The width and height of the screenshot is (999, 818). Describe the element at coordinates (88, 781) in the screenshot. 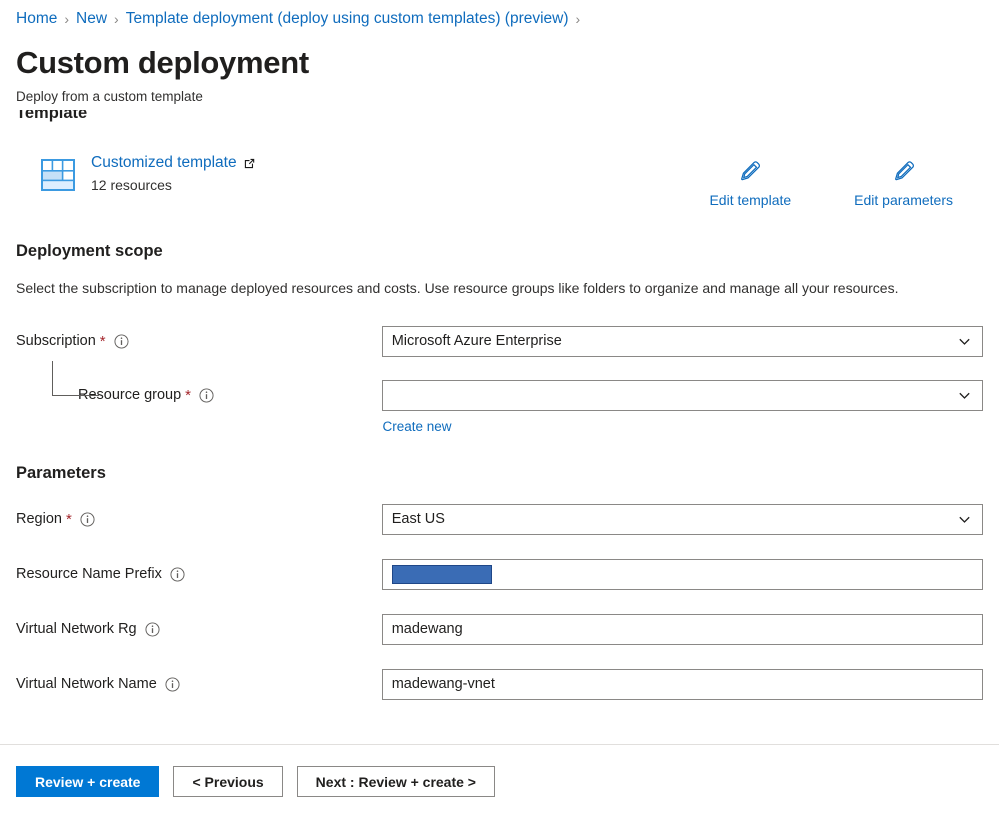

I see `review-create-button: Review + create` at that location.